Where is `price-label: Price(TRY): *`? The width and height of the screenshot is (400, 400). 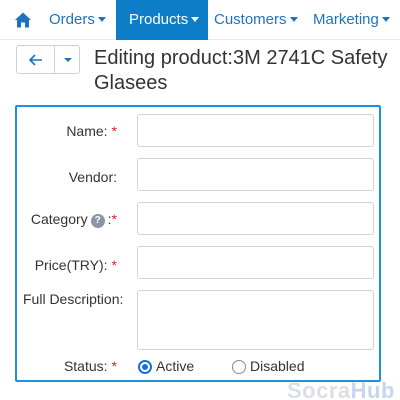
price-label: Price(TRY): * is located at coordinates (75, 265).